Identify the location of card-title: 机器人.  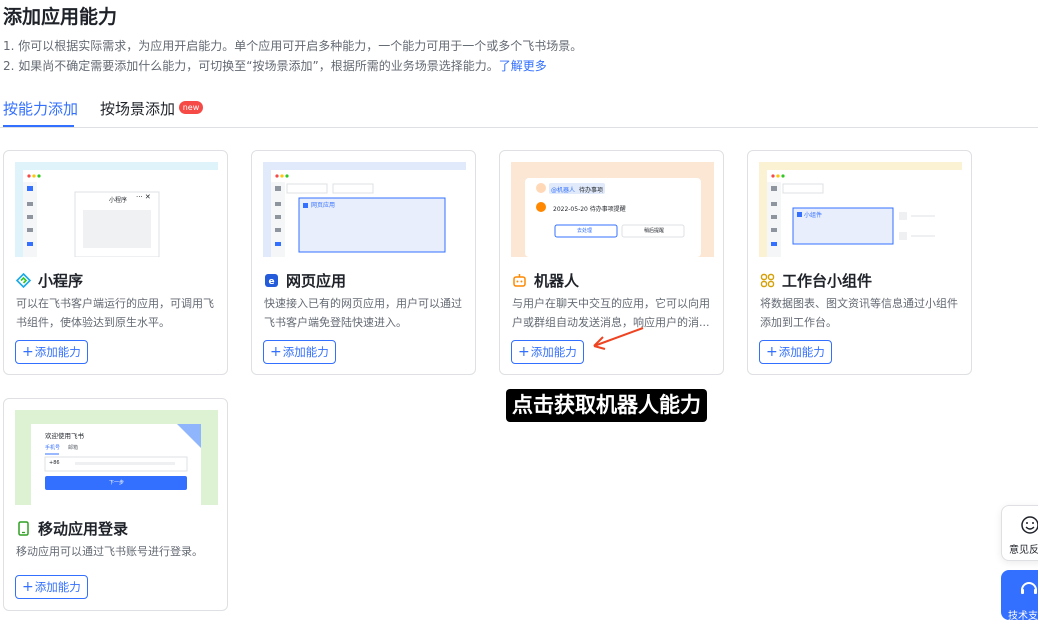
(557, 281).